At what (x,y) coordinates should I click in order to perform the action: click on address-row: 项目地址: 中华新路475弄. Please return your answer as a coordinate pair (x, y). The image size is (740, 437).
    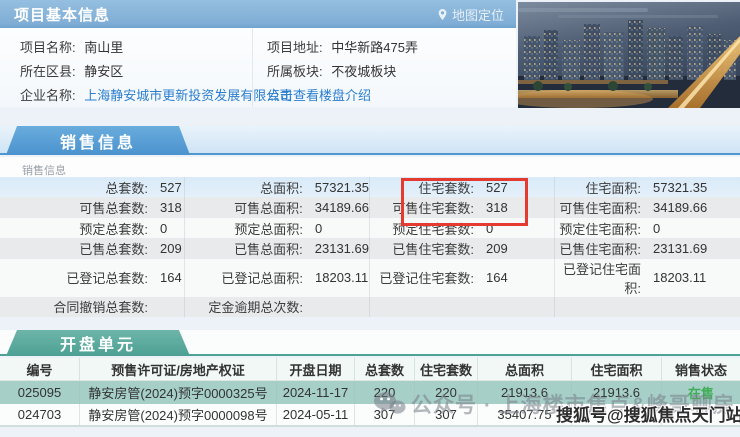
    Looking at the image, I should click on (391, 48).